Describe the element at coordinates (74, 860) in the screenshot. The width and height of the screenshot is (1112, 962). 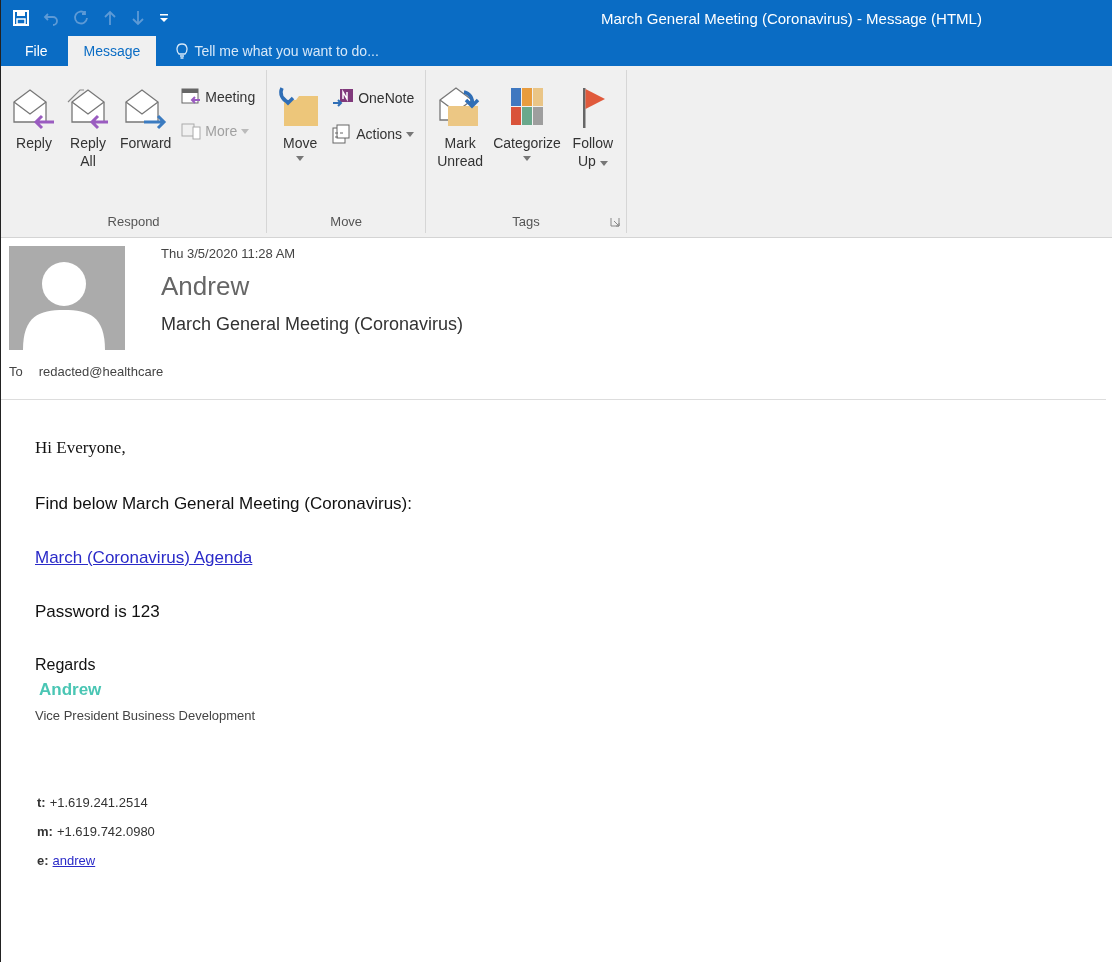
I see `email-link: andrew` at that location.